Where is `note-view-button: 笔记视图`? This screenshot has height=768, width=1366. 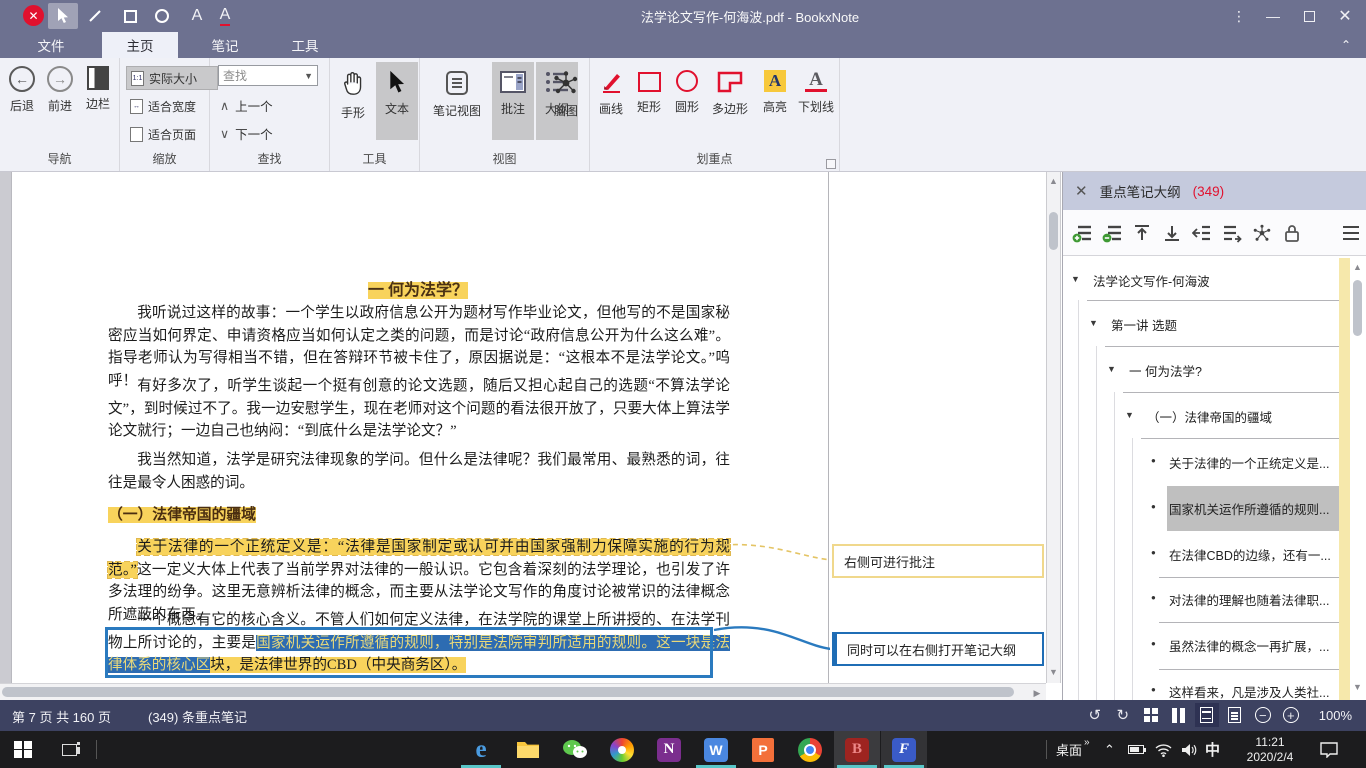
note-view-button: 笔记视图 is located at coordinates (457, 101).